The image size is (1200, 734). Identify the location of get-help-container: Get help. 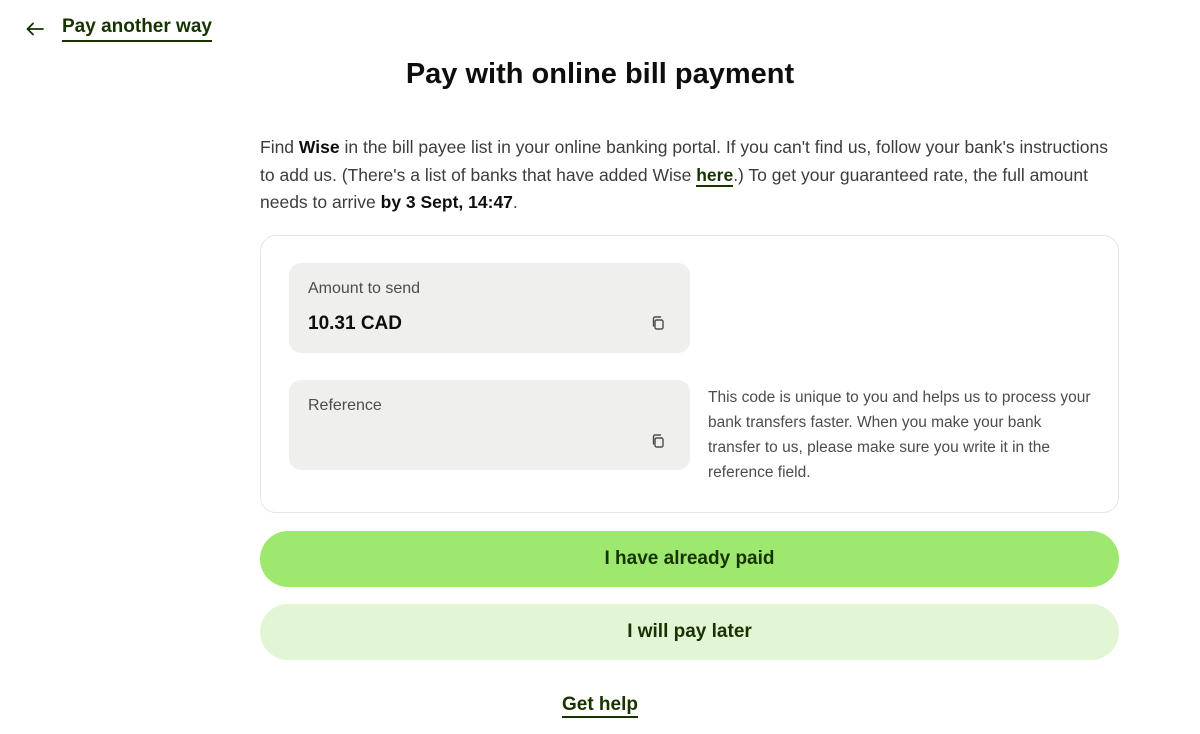
(600, 706).